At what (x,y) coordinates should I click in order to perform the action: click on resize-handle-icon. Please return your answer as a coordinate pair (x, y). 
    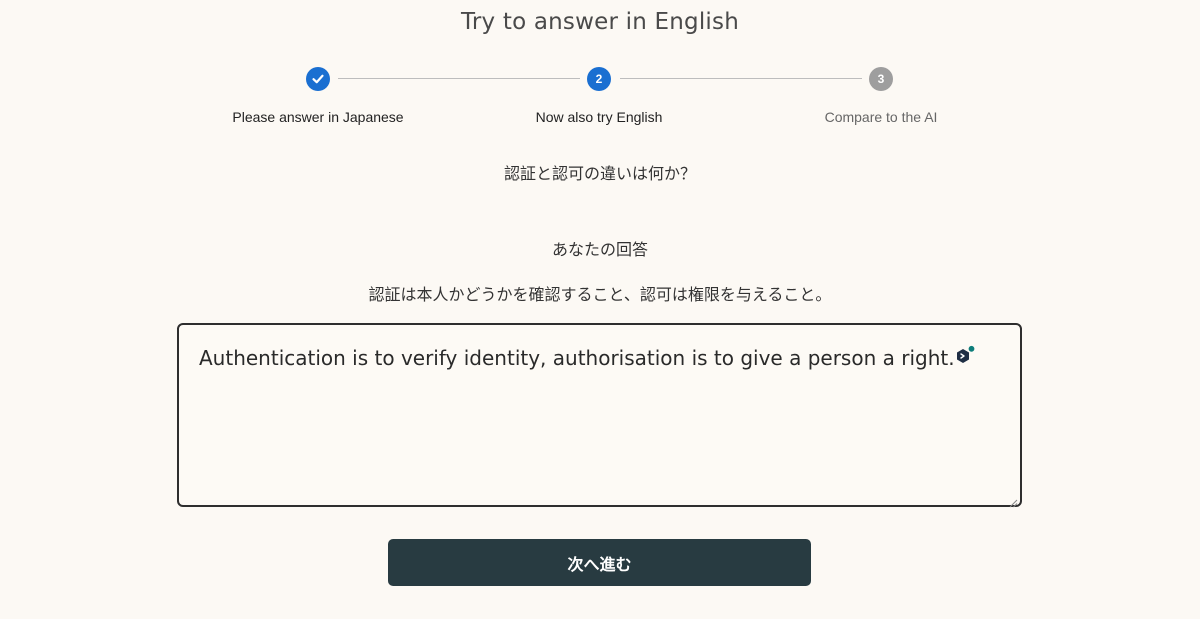
    Looking at the image, I should click on (1013, 500).